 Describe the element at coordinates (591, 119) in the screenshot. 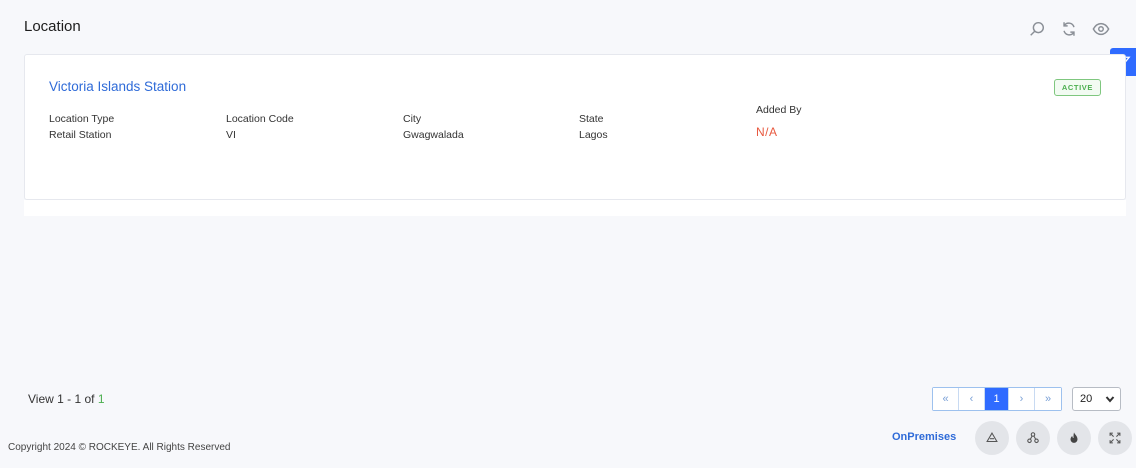

I see `field-label: State` at that location.